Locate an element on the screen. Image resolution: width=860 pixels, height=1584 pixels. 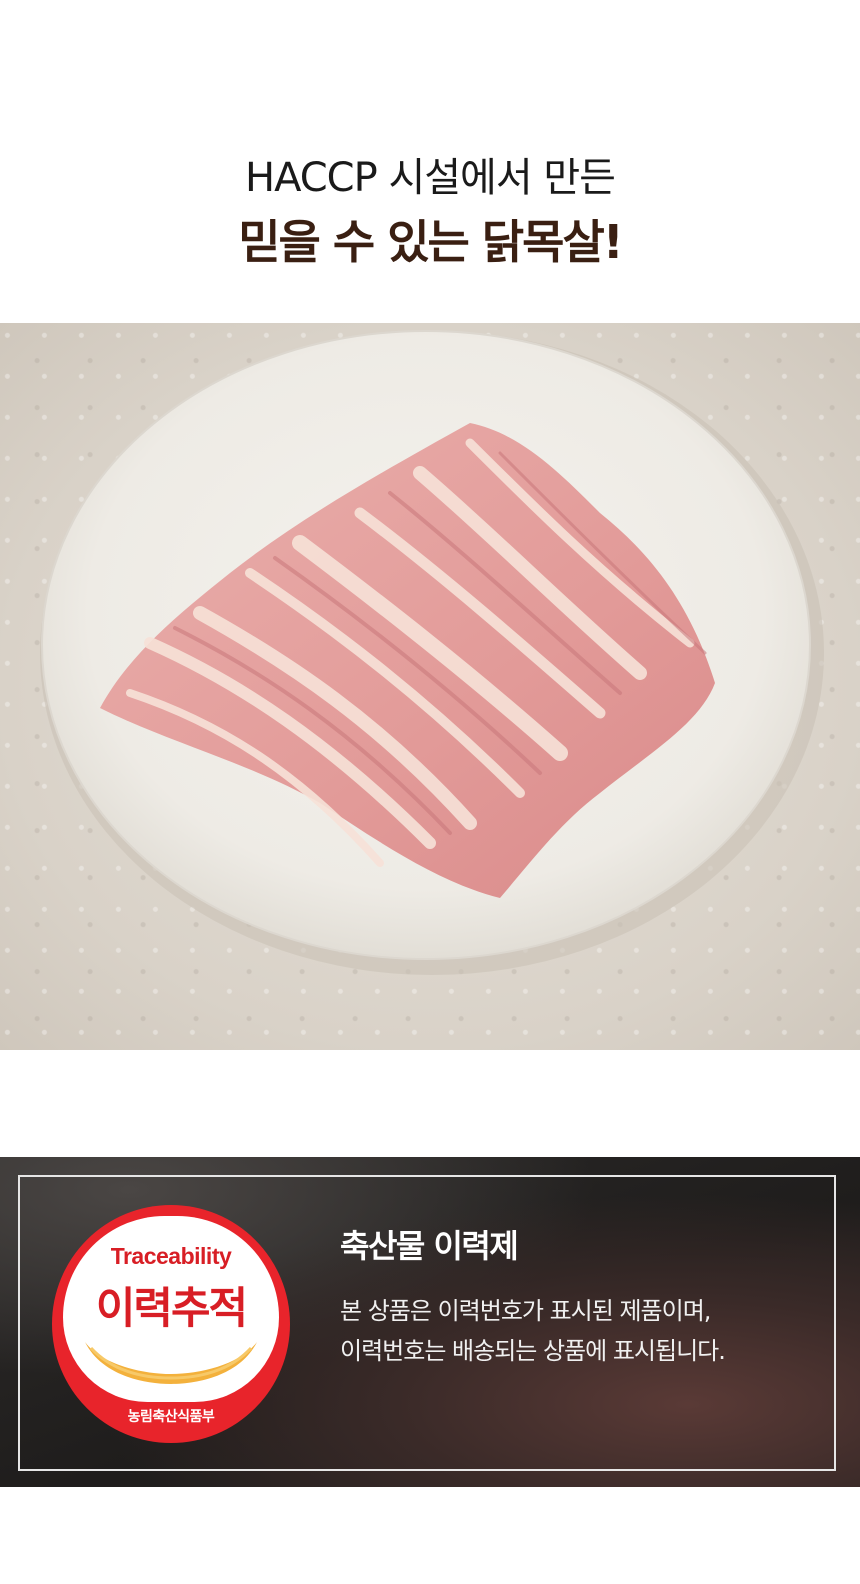
headline: HACCP 시설에서 만든 믿을 수 있는 닭목살! is located at coordinates (430, 212).